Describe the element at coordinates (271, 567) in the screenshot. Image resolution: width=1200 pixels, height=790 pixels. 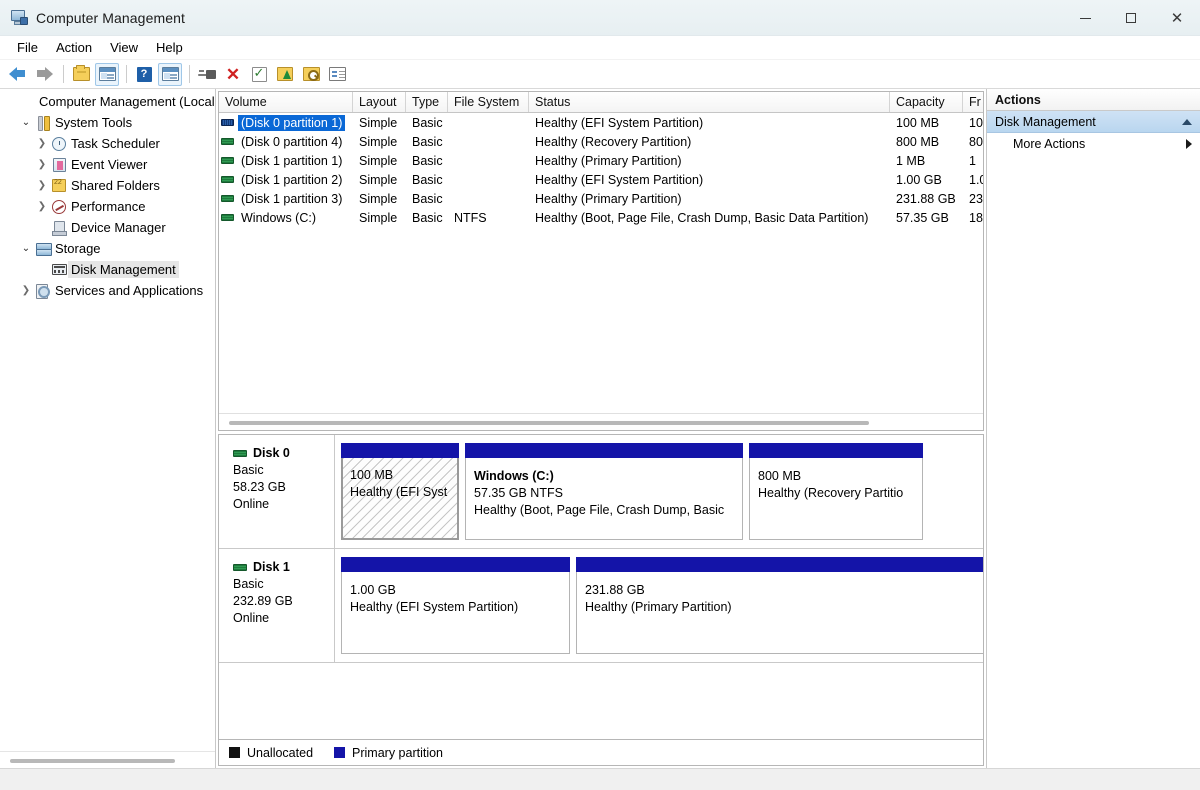
I see `disk-name-label: Disk 1` at that location.